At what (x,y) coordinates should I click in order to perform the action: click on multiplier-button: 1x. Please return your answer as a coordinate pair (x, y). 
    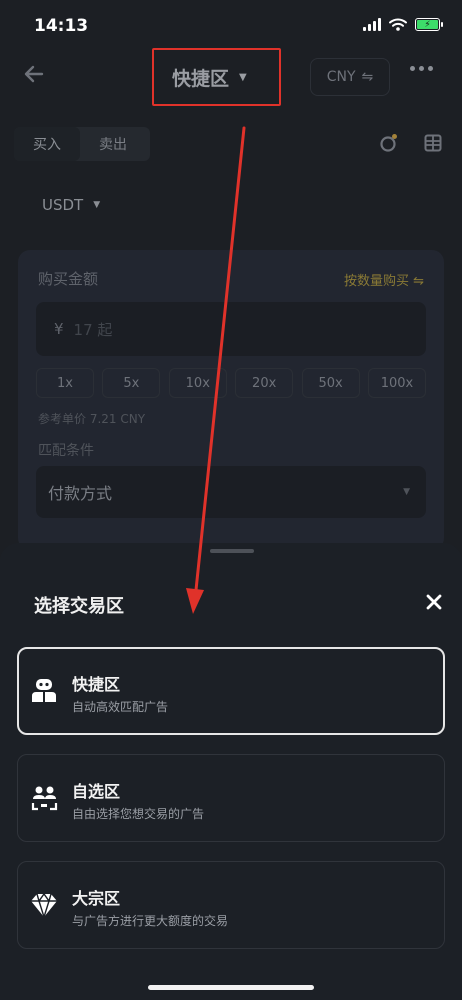
    Looking at the image, I should click on (65, 383).